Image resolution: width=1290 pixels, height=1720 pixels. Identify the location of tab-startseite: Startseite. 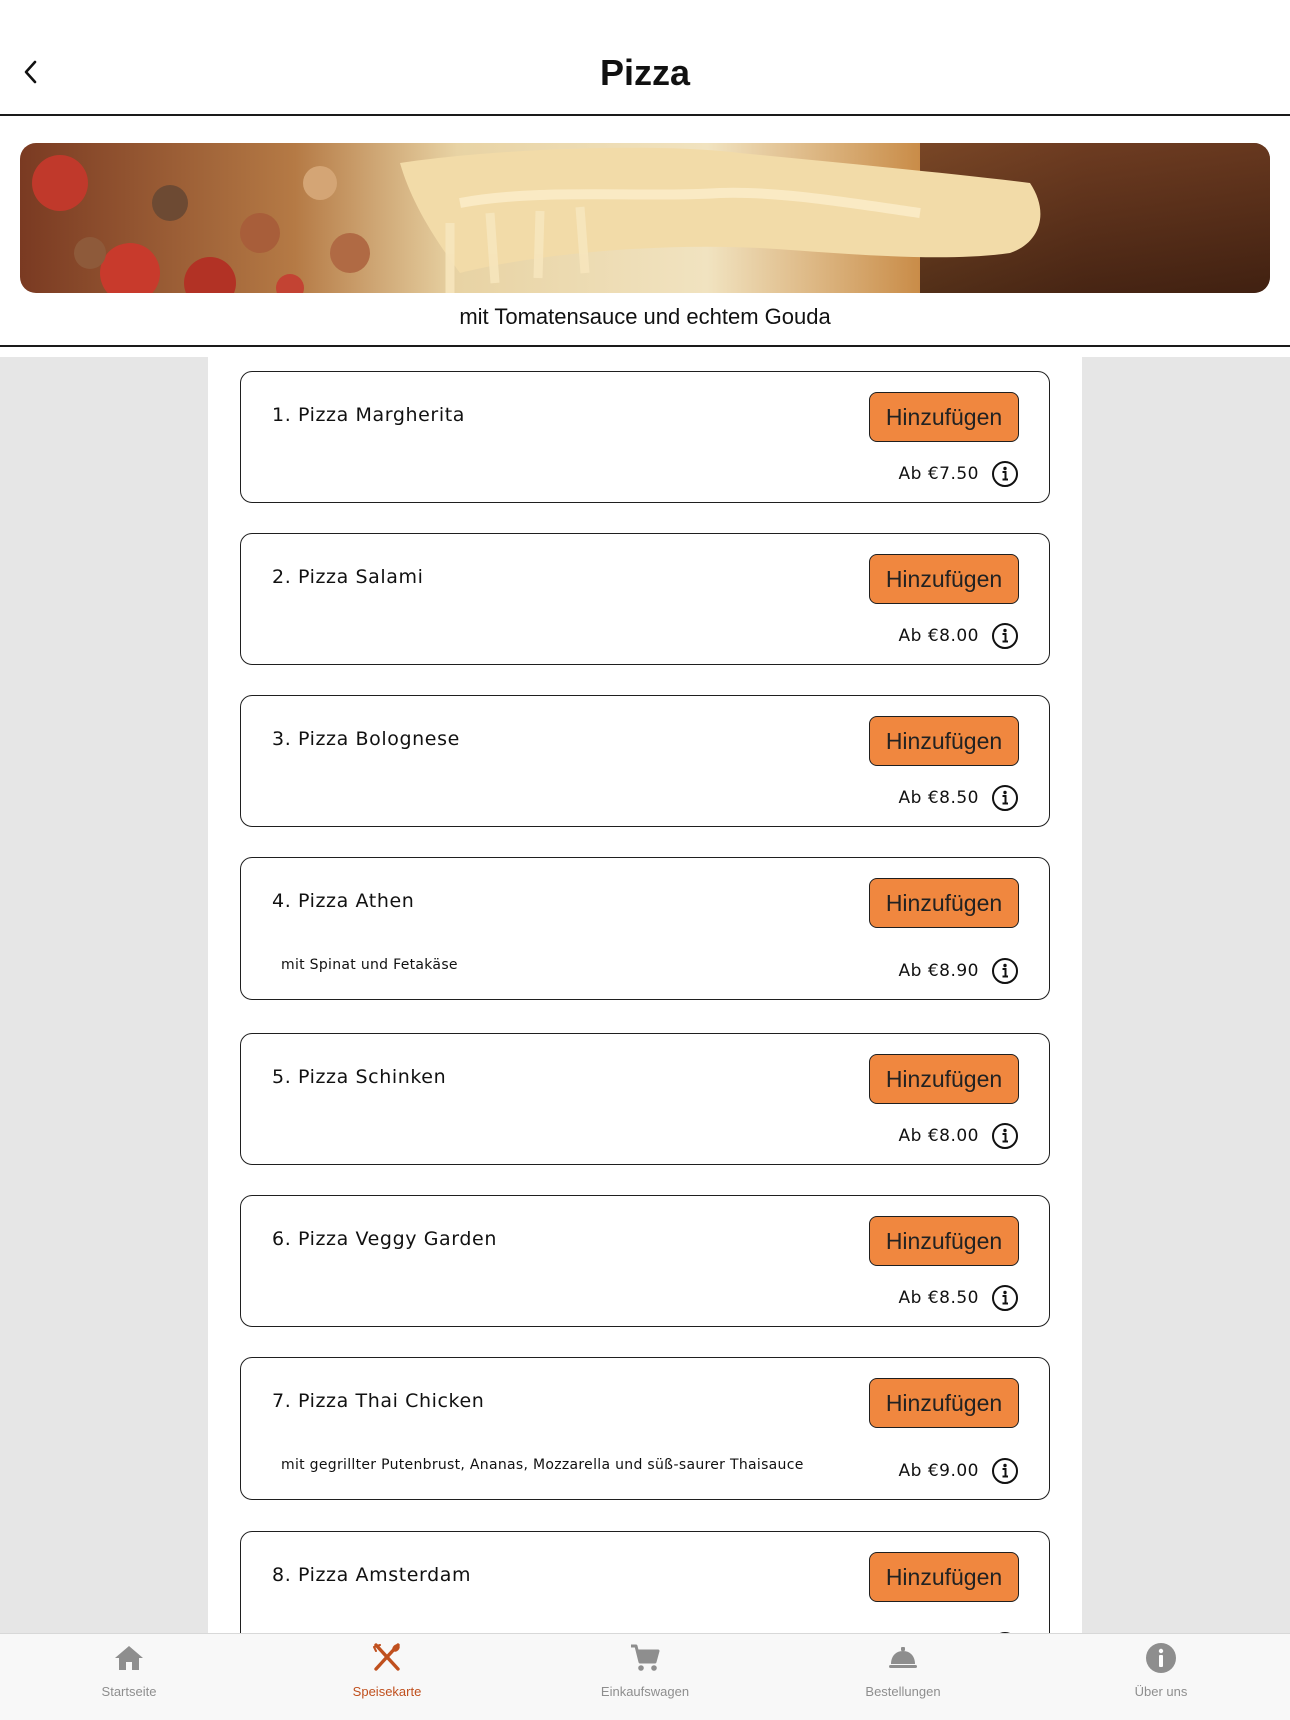
(129, 1677).